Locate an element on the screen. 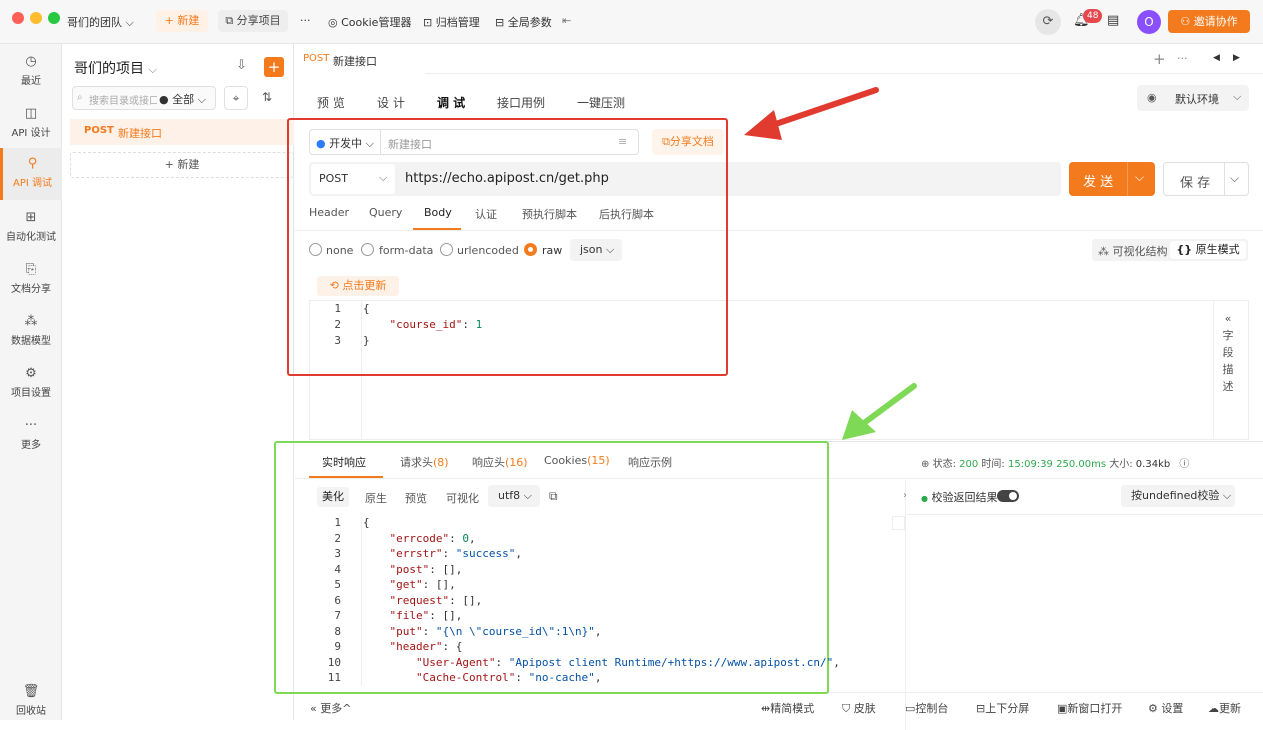 This screenshot has height=730, width=1263. skin-button: ⛉ 皮肤 is located at coordinates (859, 708).